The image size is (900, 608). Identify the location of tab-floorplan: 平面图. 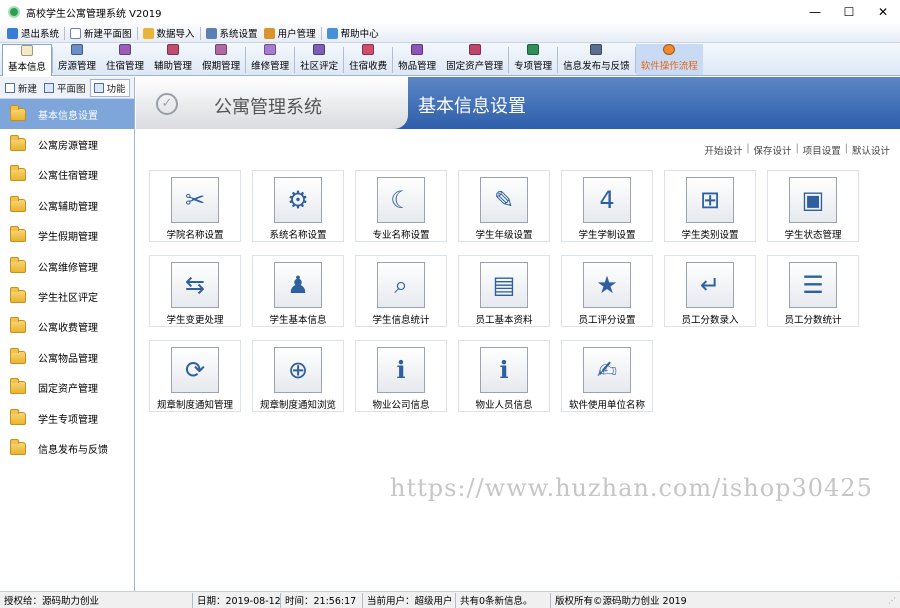
(65, 88).